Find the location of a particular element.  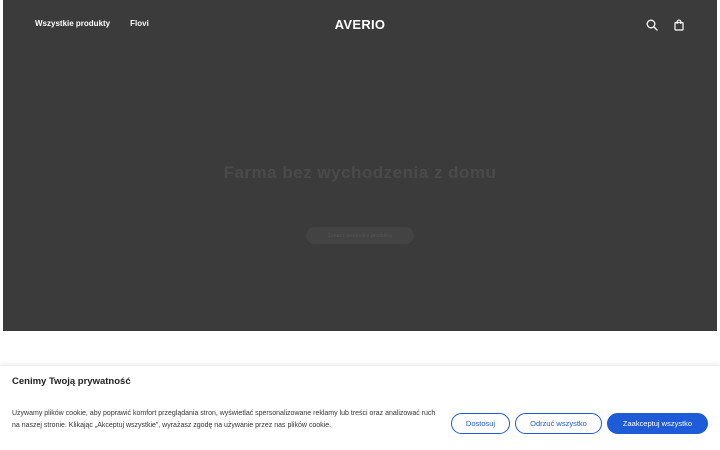

accept-all-button: Zaakceptuj wszystko is located at coordinates (657, 423).